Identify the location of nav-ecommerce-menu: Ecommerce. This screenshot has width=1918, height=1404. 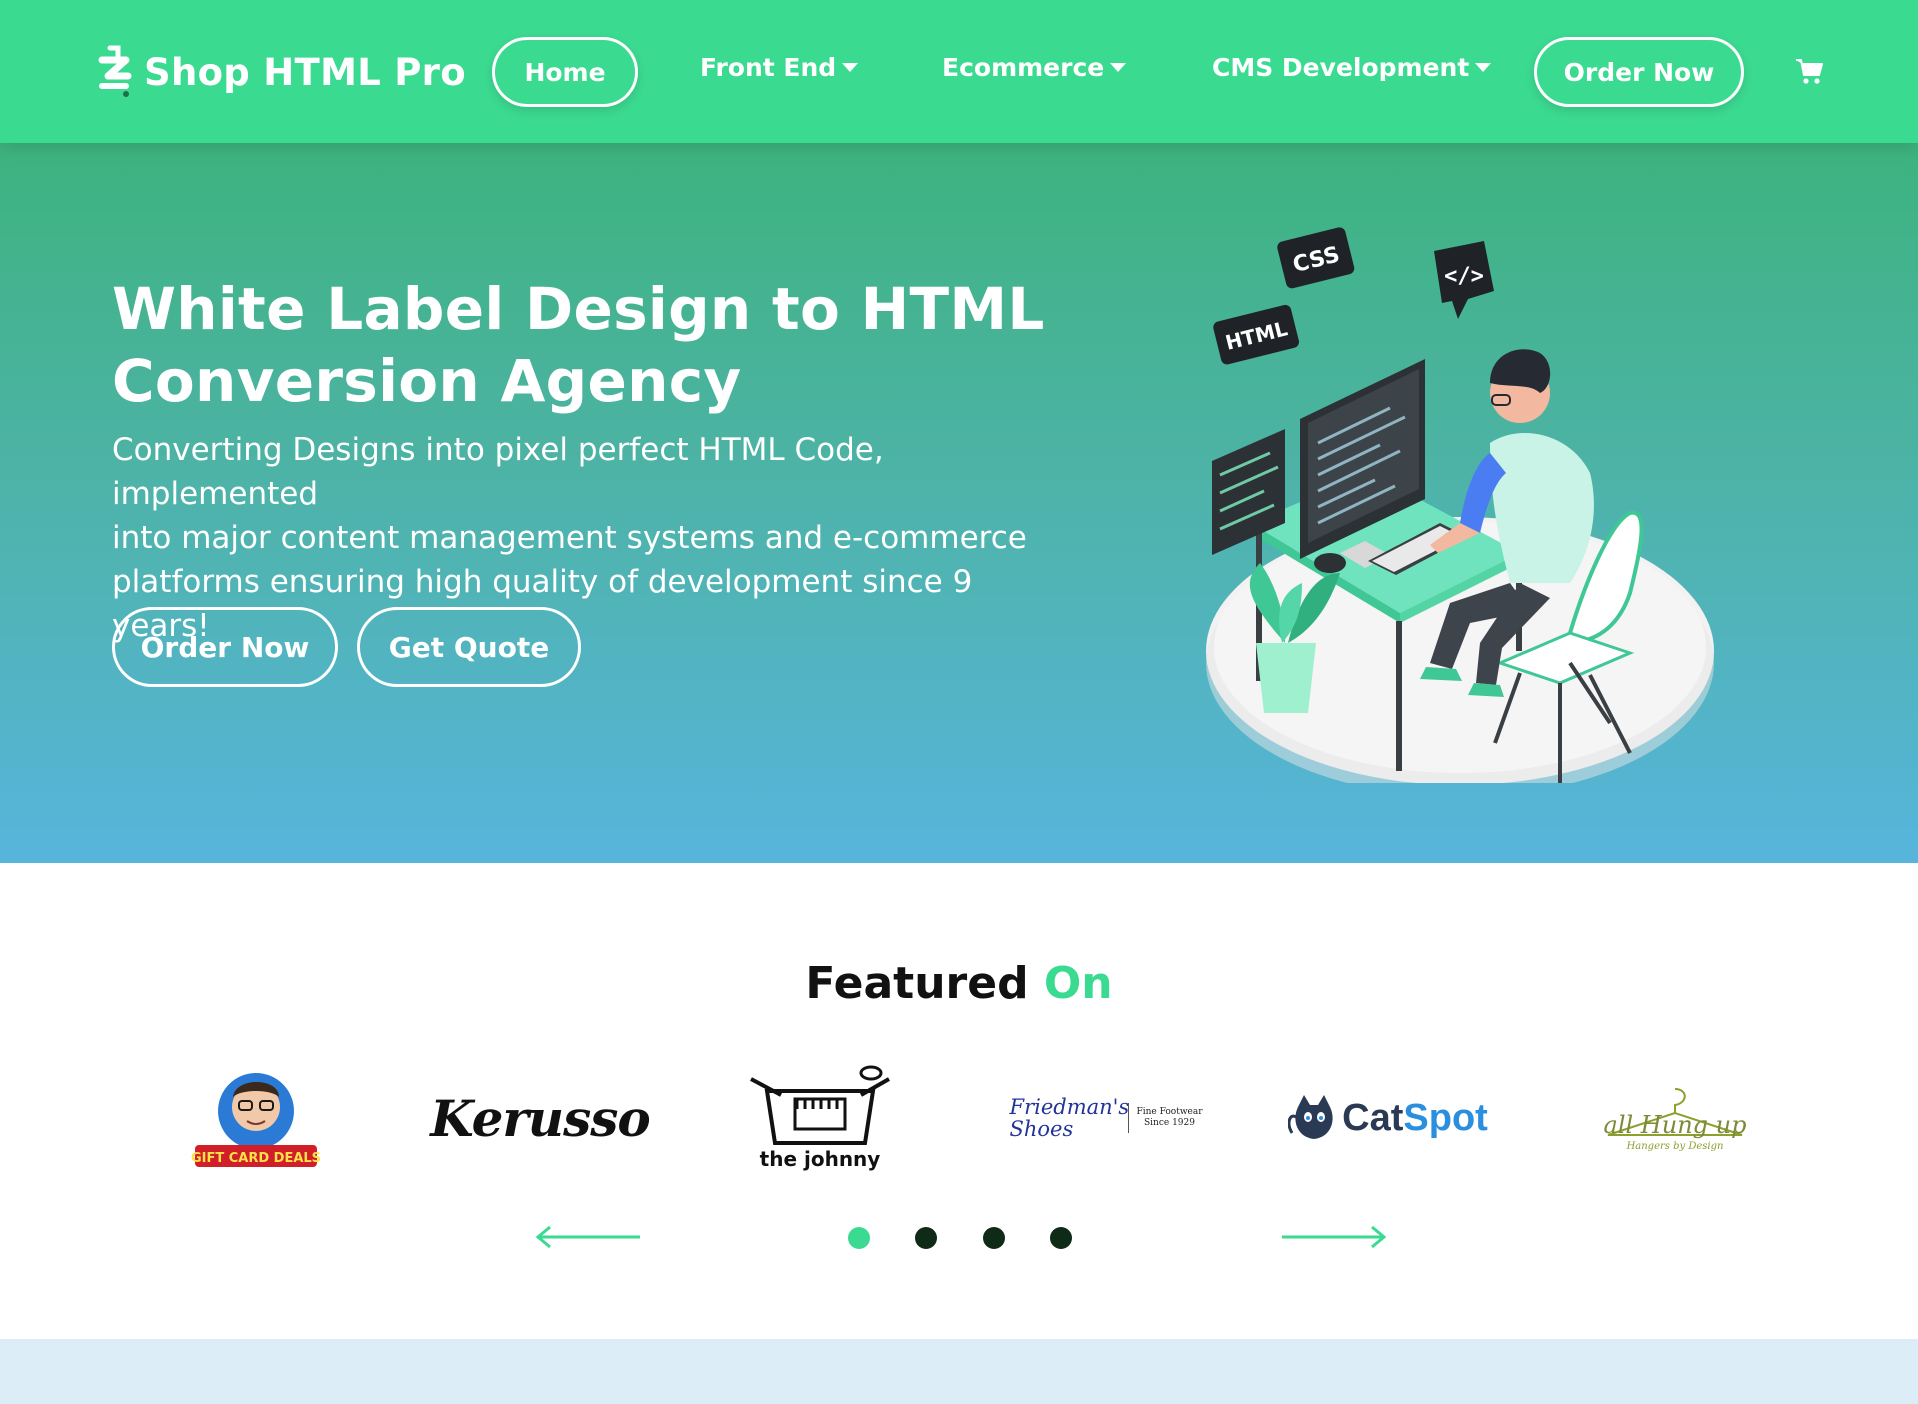
(1034, 67).